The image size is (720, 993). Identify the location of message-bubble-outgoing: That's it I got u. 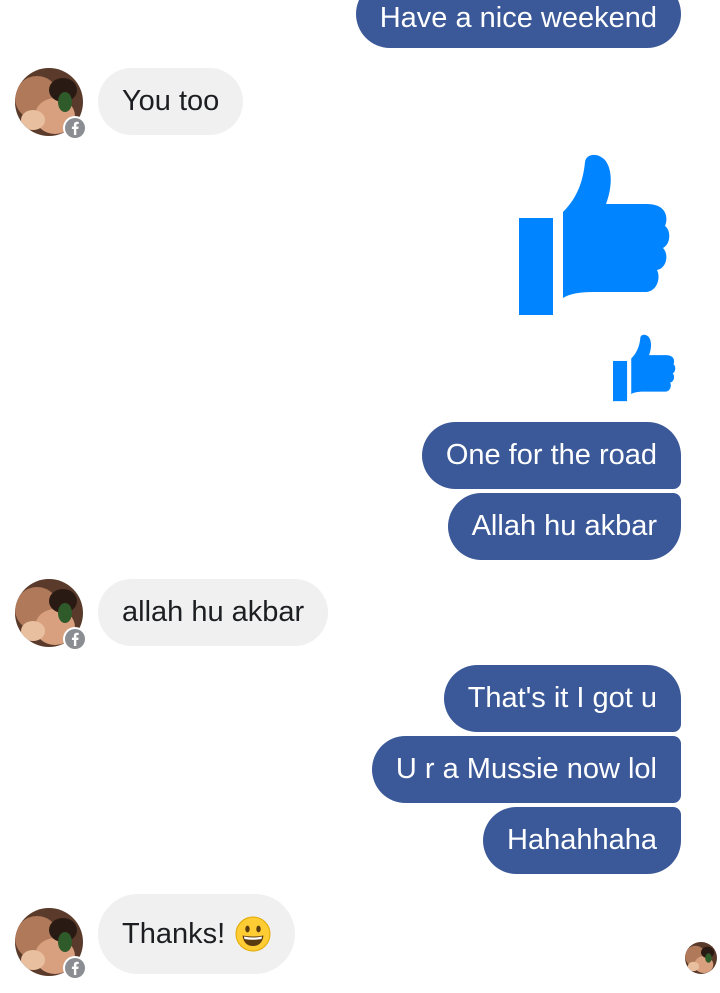
(562, 698).